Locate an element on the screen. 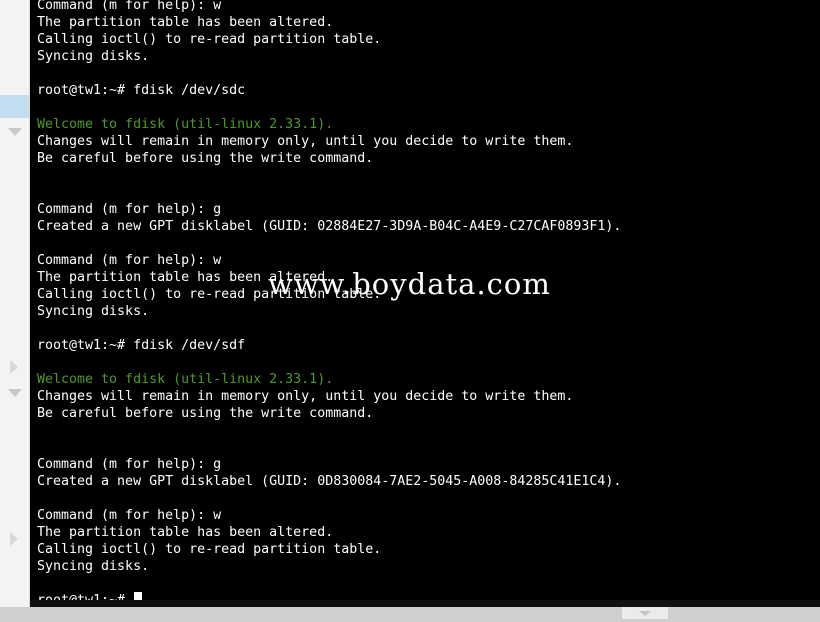 This screenshot has height=622, width=820. chevron-down-icon is located at coordinates (645, 613).